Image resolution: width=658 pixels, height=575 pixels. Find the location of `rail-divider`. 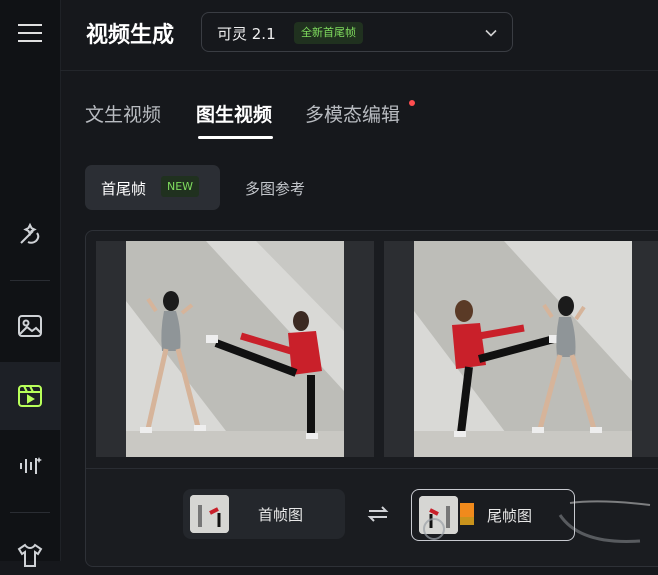

rail-divider is located at coordinates (30, 280).